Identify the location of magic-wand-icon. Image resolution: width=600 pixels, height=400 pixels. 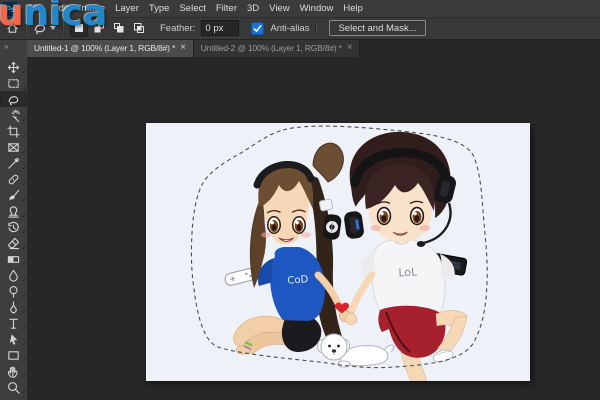
(15, 115).